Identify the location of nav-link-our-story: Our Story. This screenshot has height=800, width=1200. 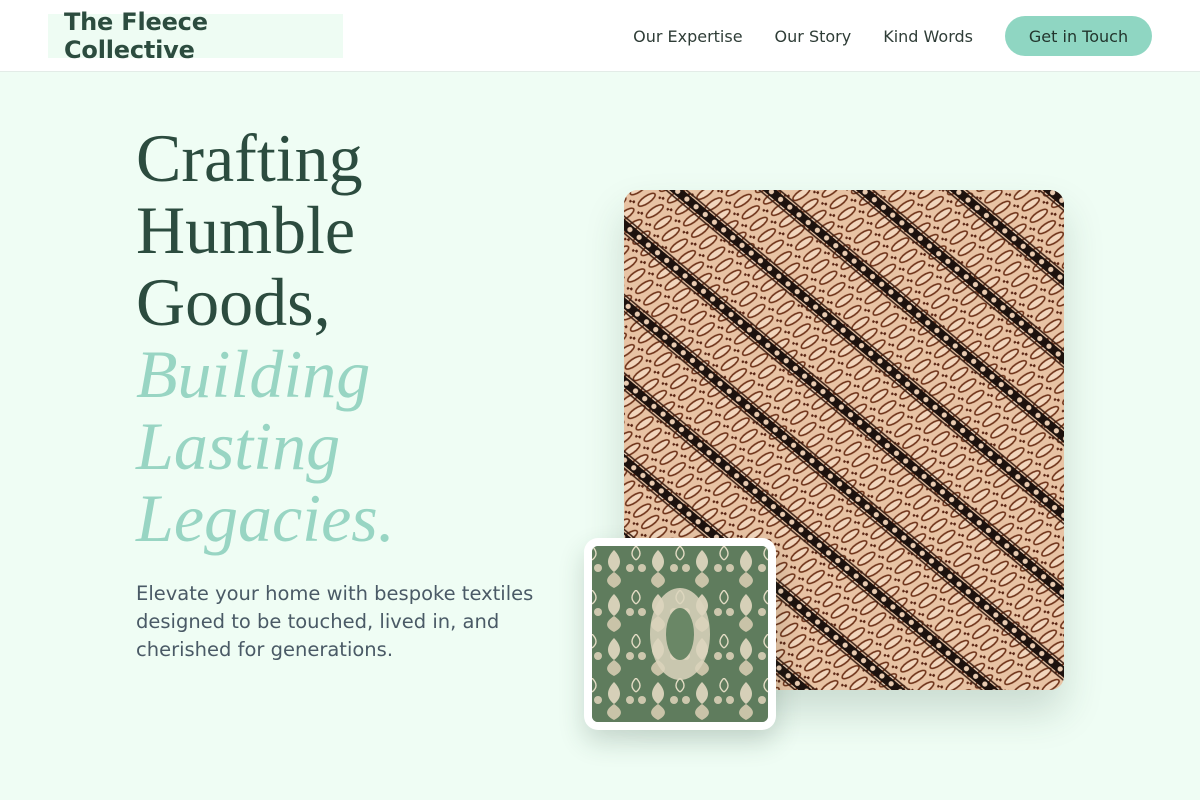
(813, 36).